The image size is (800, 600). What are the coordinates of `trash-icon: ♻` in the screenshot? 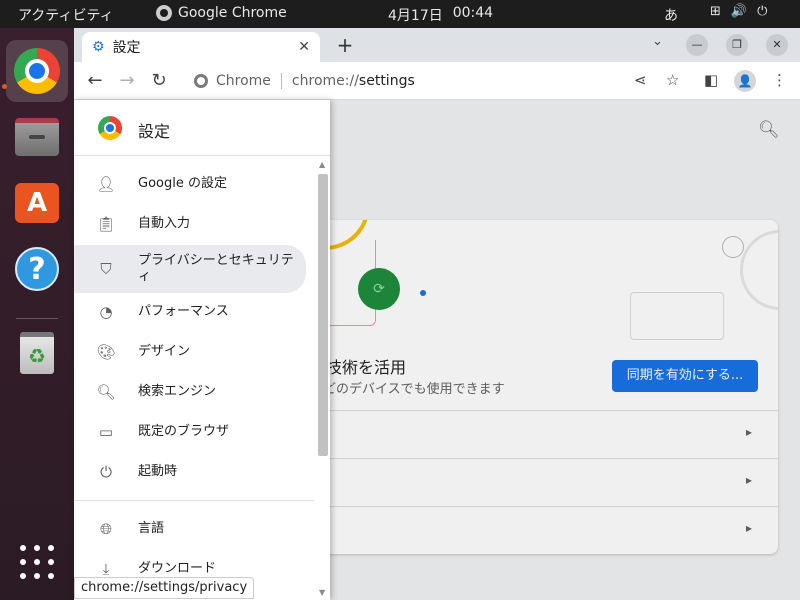 It's located at (37, 353).